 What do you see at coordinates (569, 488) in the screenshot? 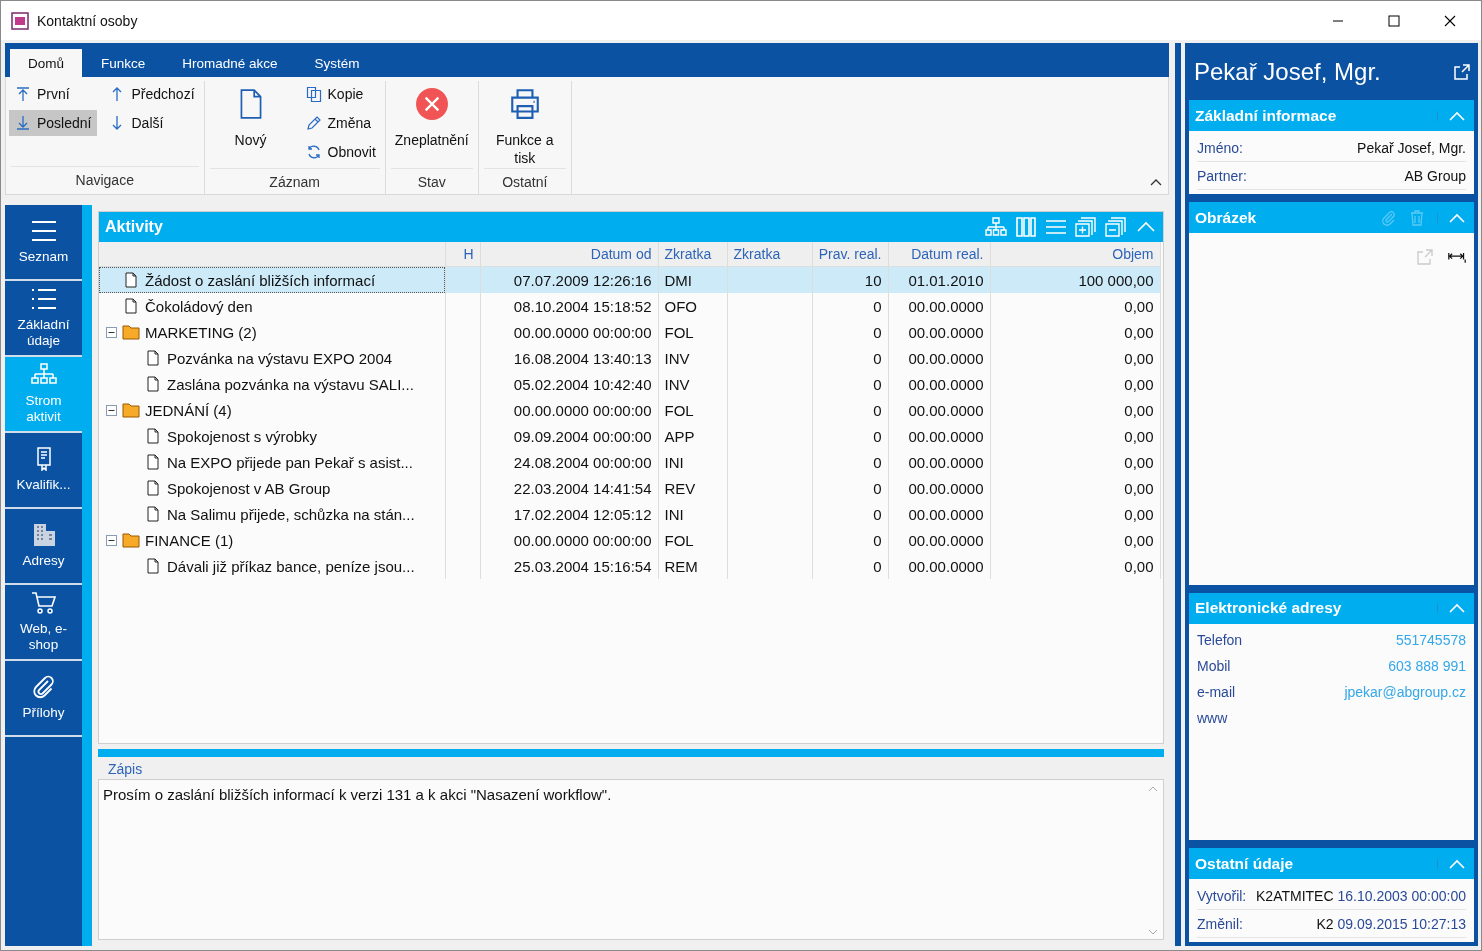
I see `table-cell: 22.03.2004 14:41:54` at bounding box center [569, 488].